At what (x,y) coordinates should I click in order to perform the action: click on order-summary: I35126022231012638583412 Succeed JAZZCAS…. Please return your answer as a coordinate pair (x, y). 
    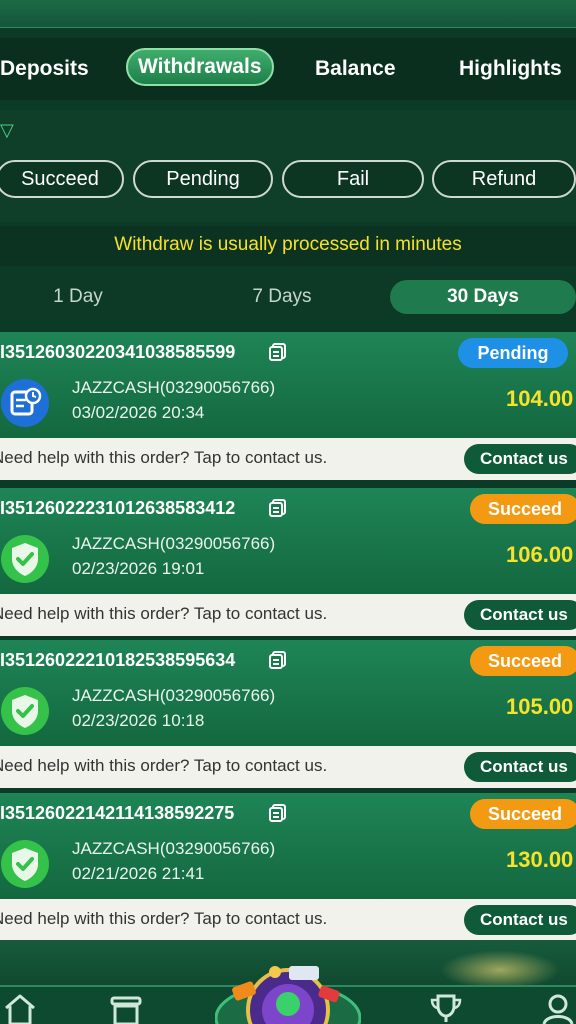
    Looking at the image, I should click on (288, 541).